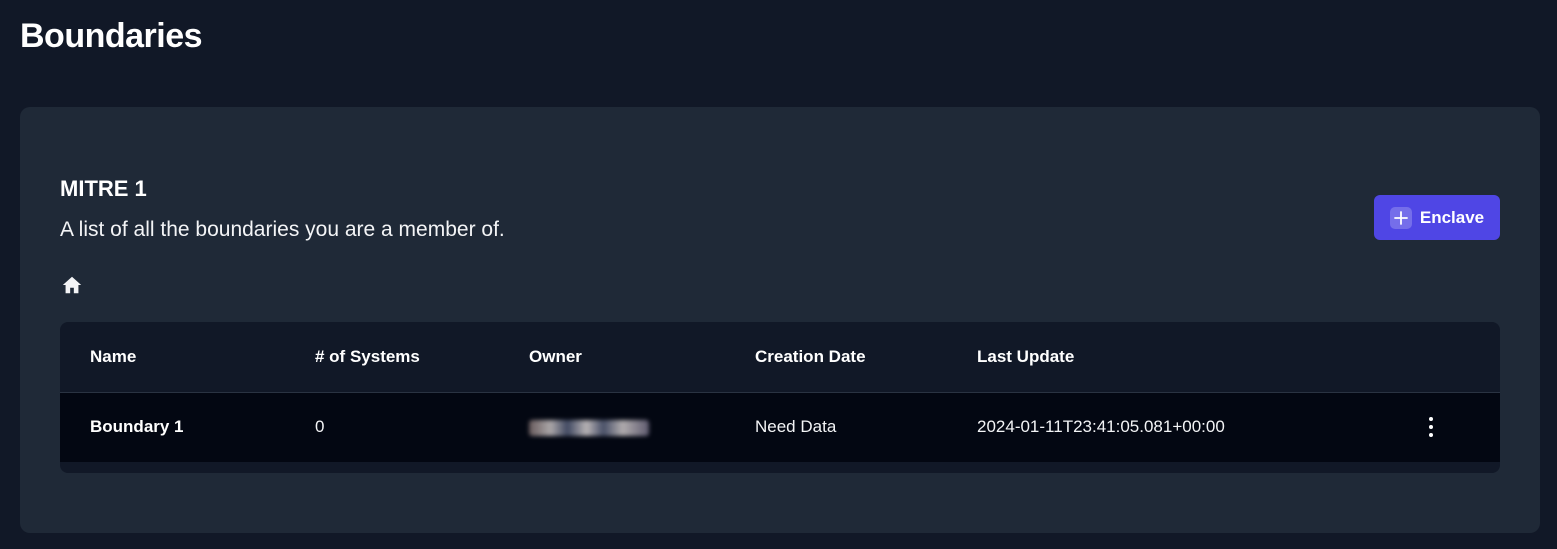 The width and height of the screenshot is (1557, 549). I want to click on column-header-last-update: Last Update, so click(1192, 357).